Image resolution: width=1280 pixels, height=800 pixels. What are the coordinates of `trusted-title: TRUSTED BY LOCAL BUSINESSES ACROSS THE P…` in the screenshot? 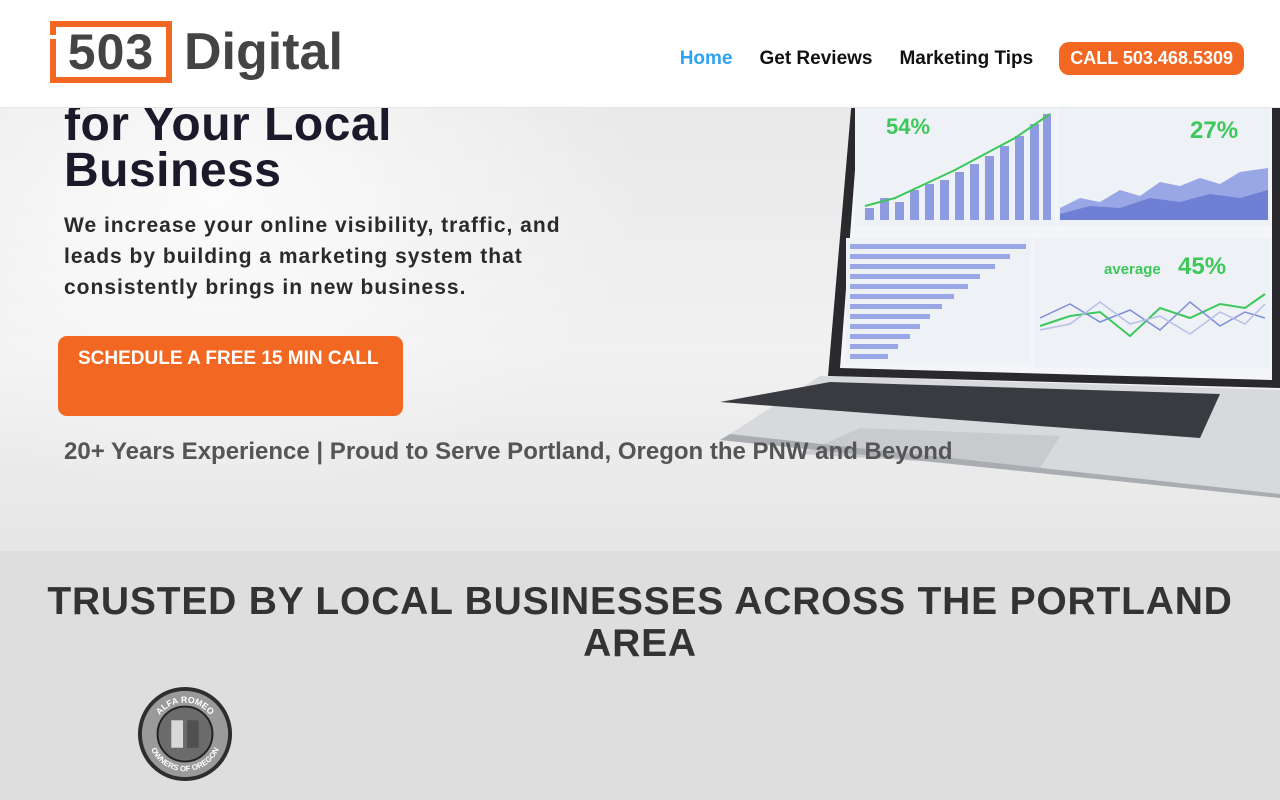 It's located at (640, 622).